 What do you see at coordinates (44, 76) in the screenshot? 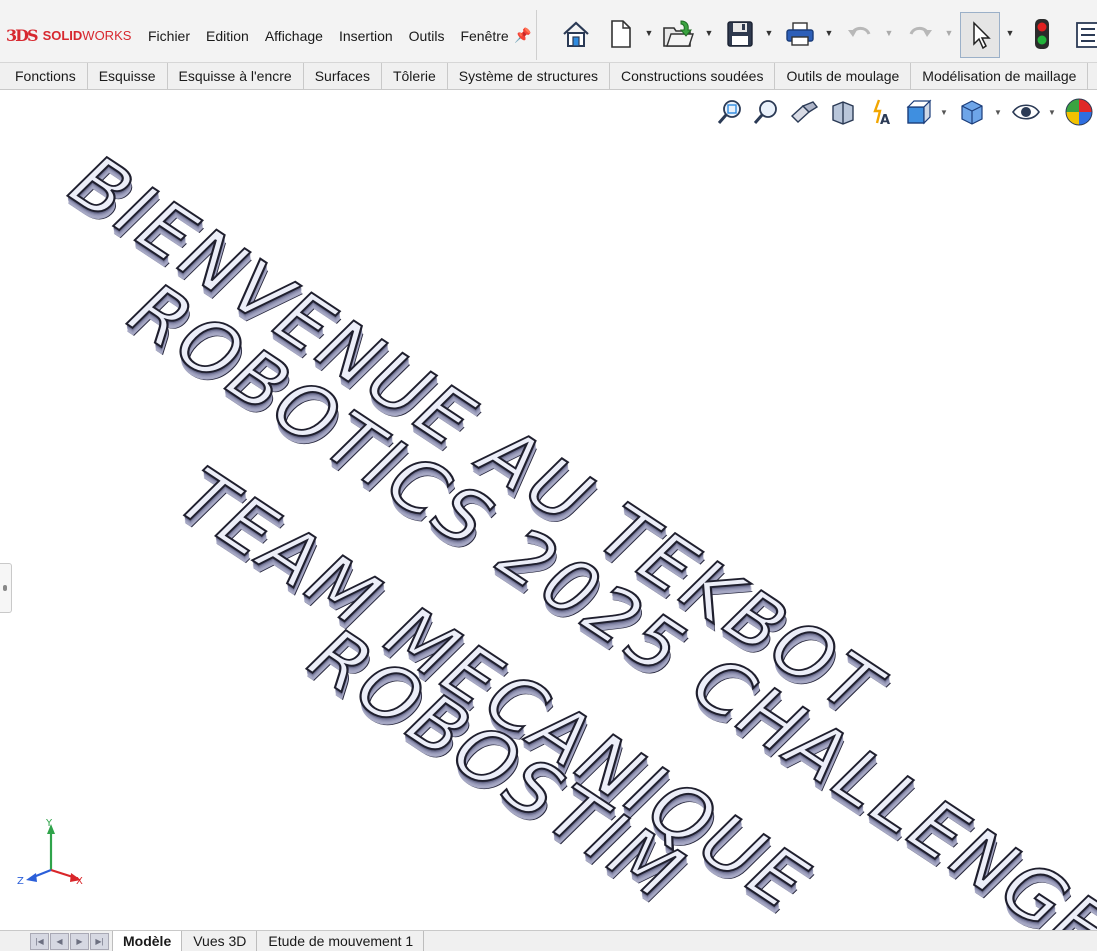
I see `tab-fonctions: Fonctions` at bounding box center [44, 76].